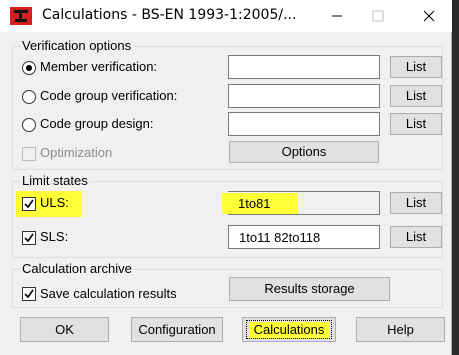 The image size is (459, 355). I want to click on optimization-label: Optimization, so click(76, 152).